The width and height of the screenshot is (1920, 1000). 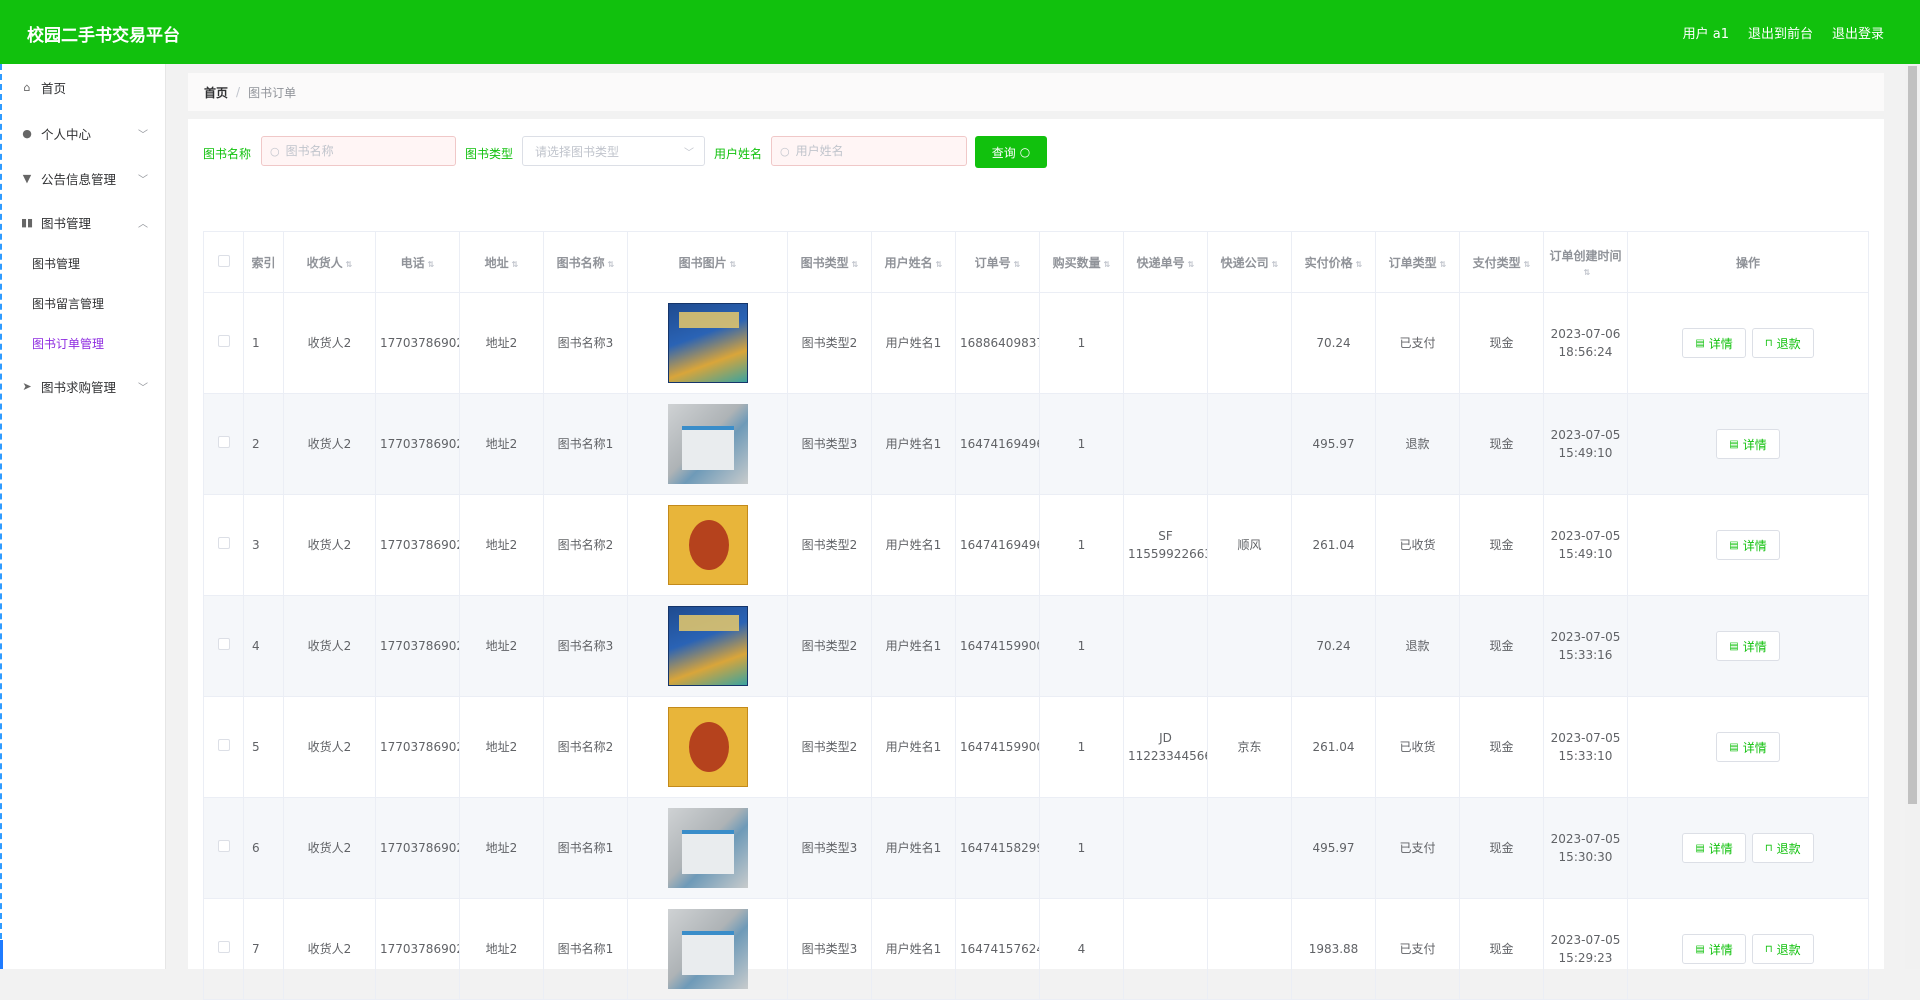 I want to click on book-cover-image, so click(x=707, y=444).